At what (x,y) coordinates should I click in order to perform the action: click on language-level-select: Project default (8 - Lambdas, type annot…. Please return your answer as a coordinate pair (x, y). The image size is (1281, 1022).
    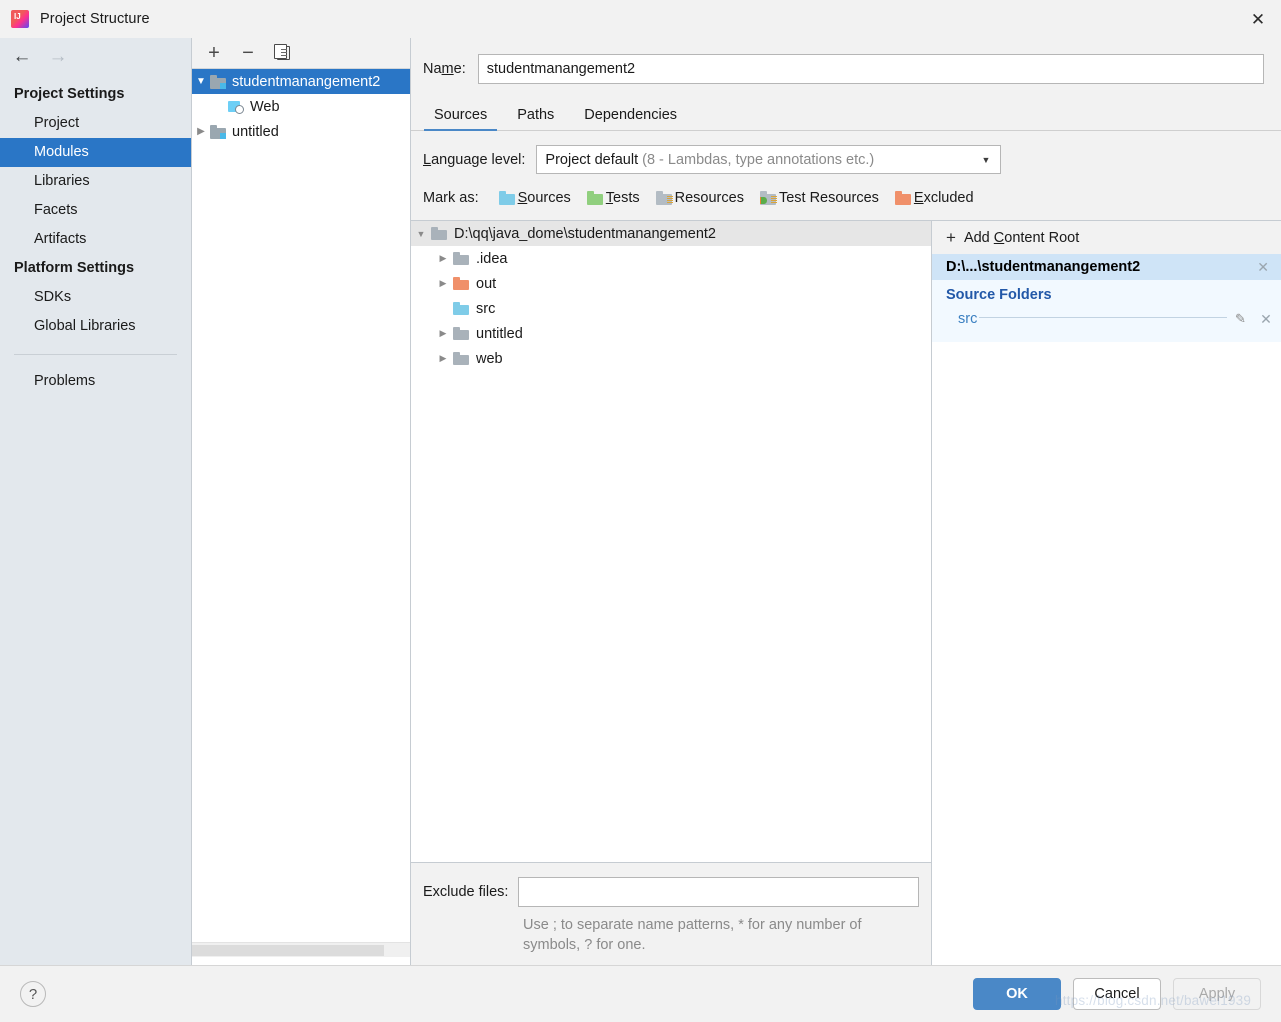
    Looking at the image, I should click on (769, 159).